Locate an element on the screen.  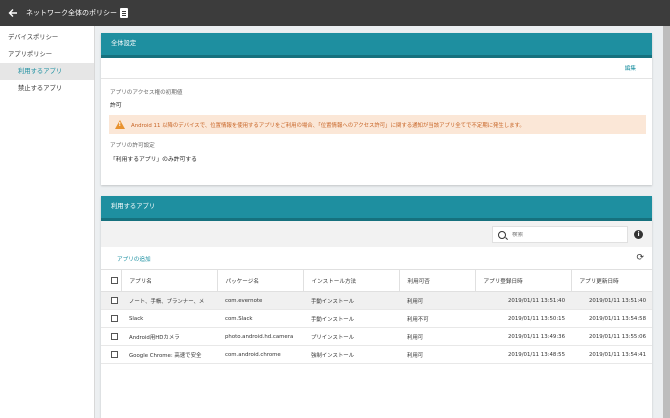
app-name-cell: Android用HDカメラ is located at coordinates (169, 336).